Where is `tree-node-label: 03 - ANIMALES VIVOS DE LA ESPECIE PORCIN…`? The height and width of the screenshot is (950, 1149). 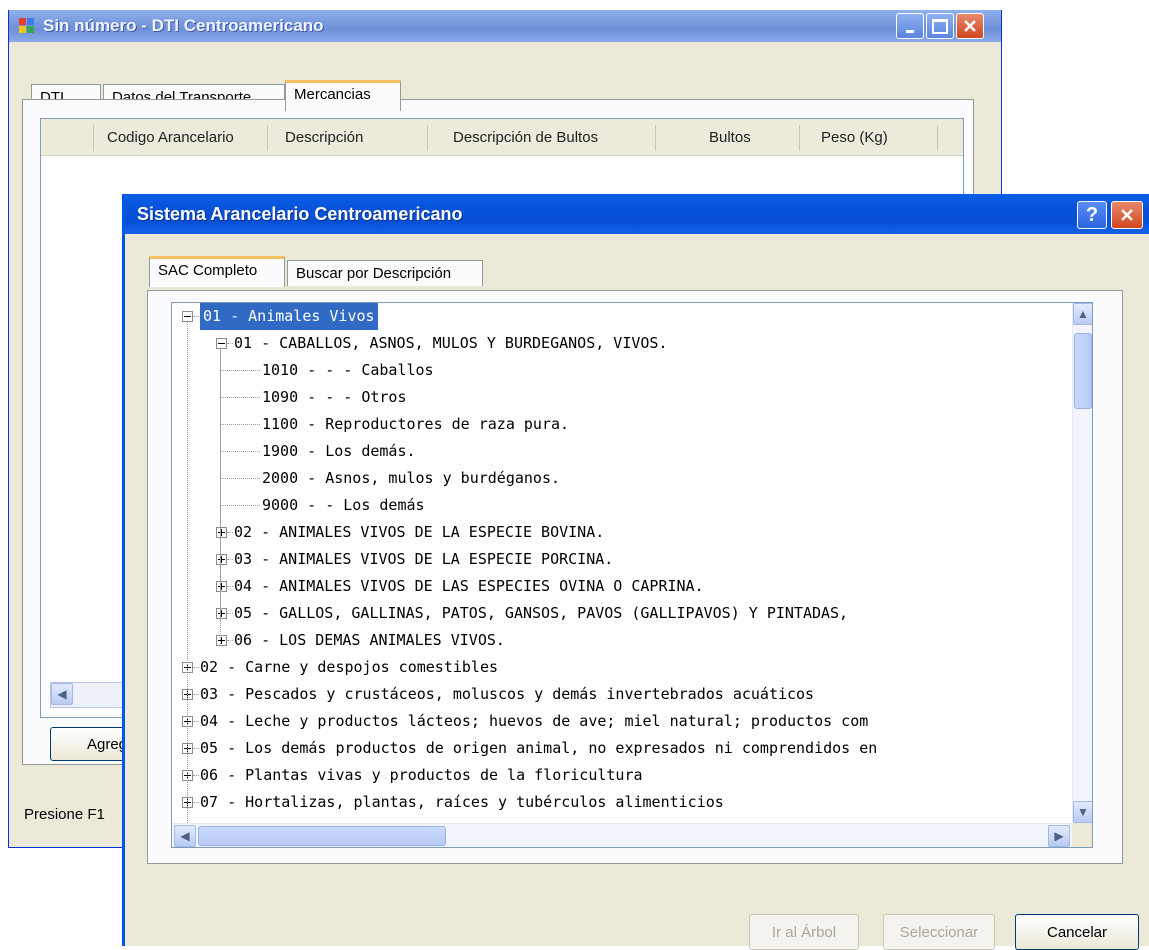
tree-node-label: 03 - ANIMALES VIVOS DE LA ESPECIE PORCIN… is located at coordinates (424, 559).